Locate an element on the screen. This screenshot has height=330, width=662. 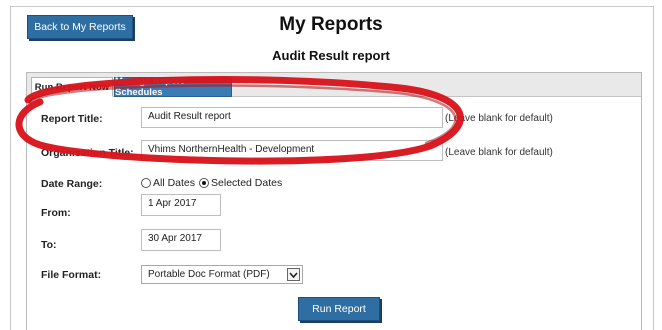
date-range-group: All Dates Selected Dates is located at coordinates (213, 183).